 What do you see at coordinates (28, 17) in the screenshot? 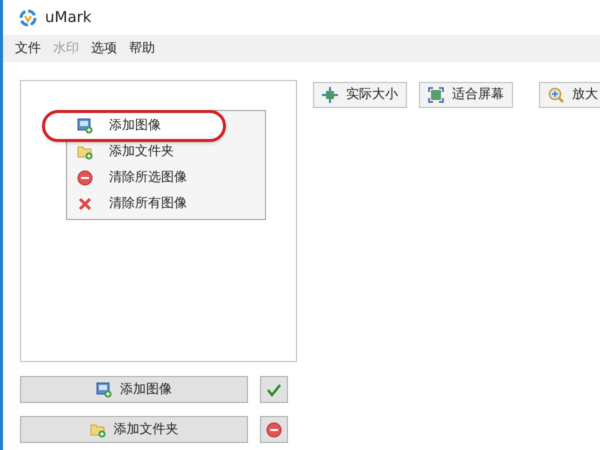
I see `app-logo-icon` at bounding box center [28, 17].